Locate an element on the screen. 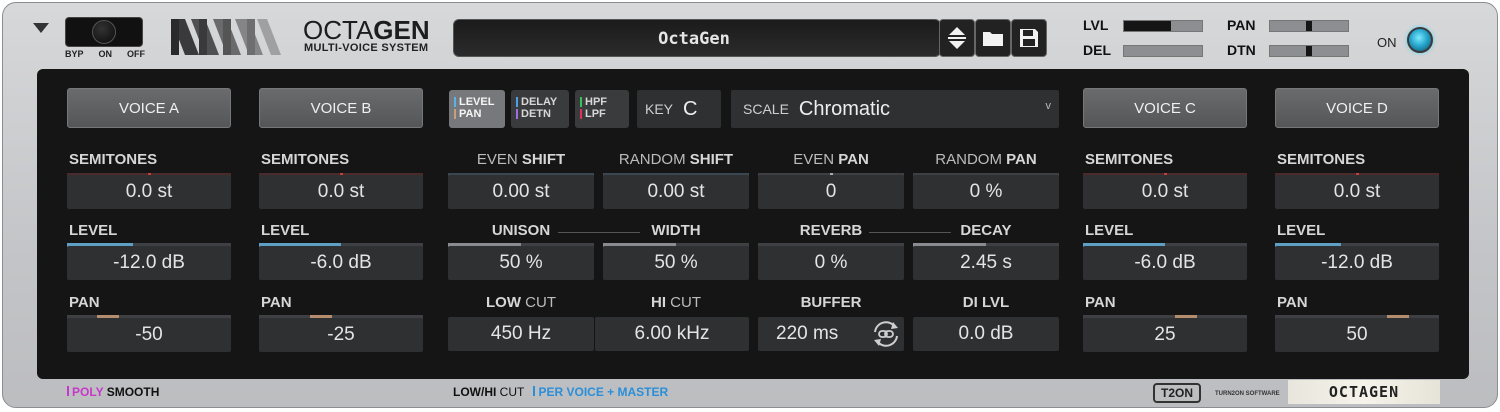 The height and width of the screenshot is (412, 1500). reverb-value: 0 % is located at coordinates (831, 263).